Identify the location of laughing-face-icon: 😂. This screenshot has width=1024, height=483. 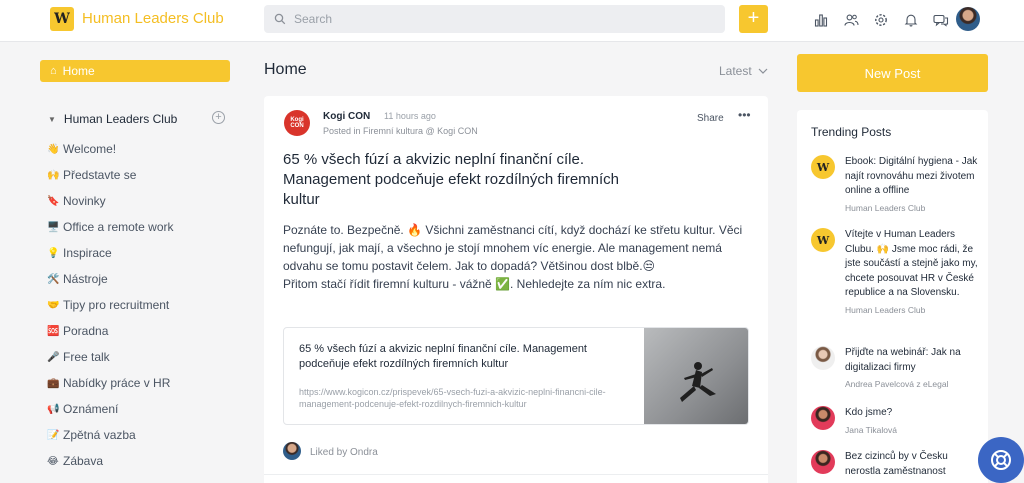
(53, 461).